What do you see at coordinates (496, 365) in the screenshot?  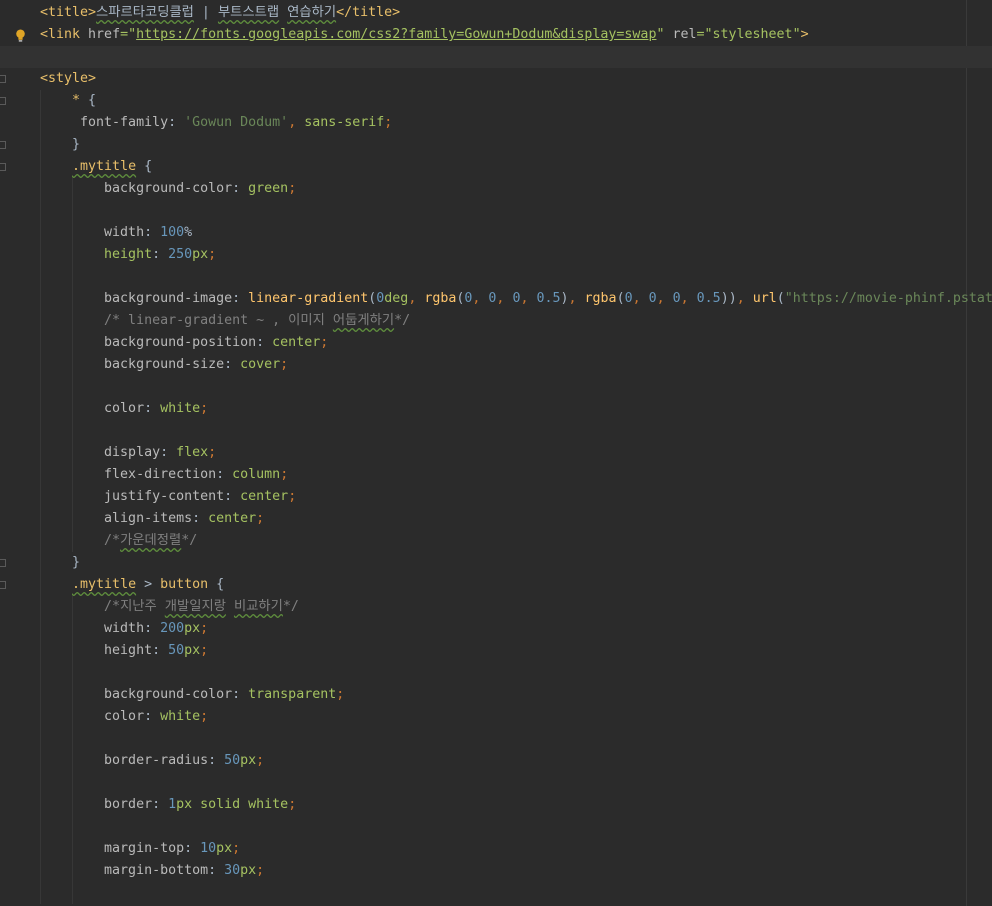 I see `code-line: background-size: cover;` at bounding box center [496, 365].